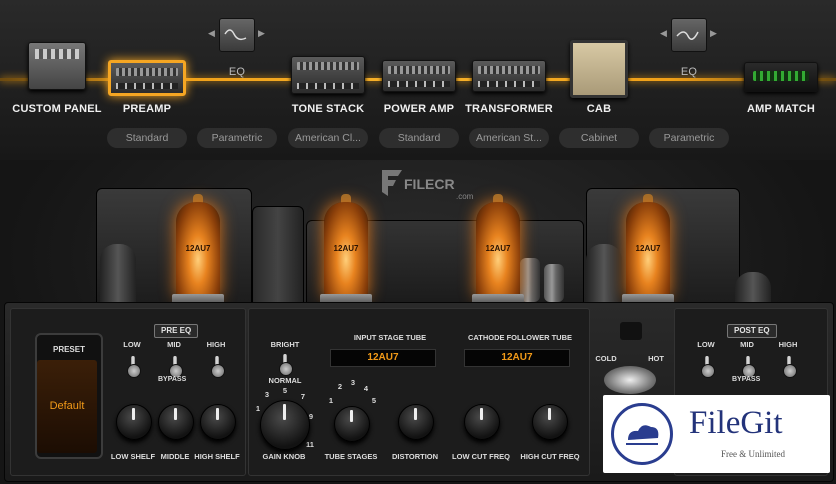 The width and height of the screenshot is (836, 484). Describe the element at coordinates (788, 344) in the screenshot. I see `post-eq-high-label: HIGH` at that location.